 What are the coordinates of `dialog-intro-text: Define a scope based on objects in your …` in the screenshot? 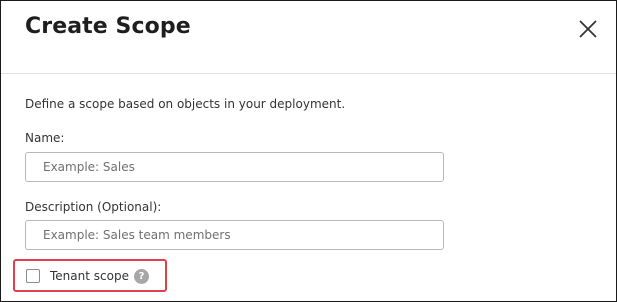 It's located at (185, 104).